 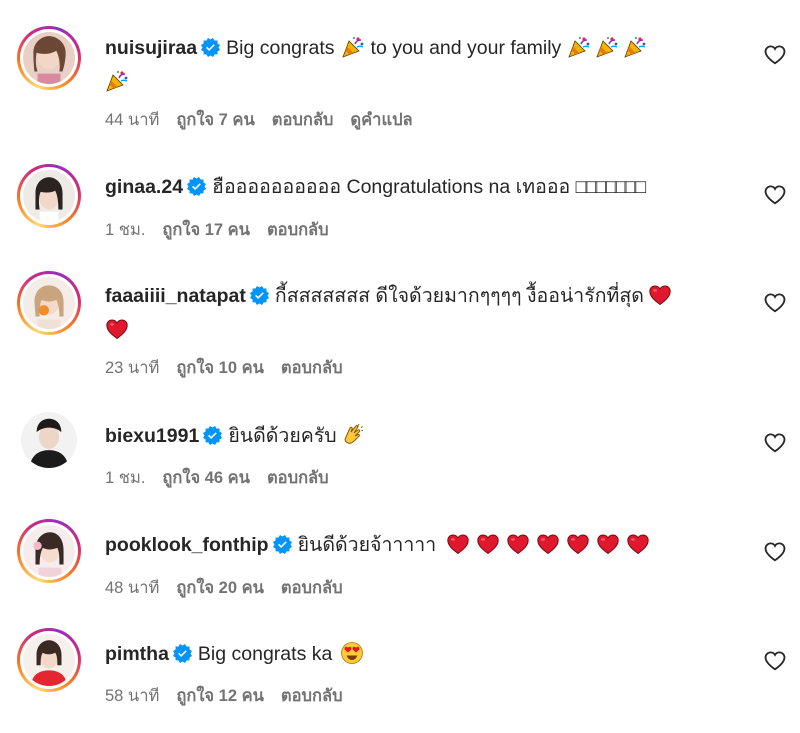 What do you see at coordinates (425, 654) in the screenshot?
I see `comment-body: pimtha Big congrats ka` at bounding box center [425, 654].